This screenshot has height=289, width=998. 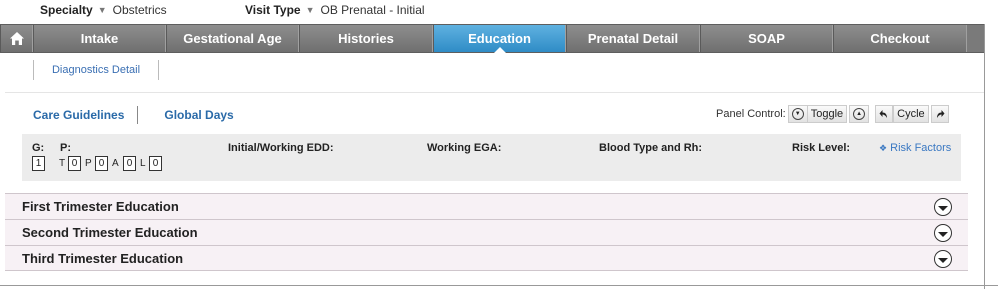 What do you see at coordinates (143, 163) in the screenshot?
I see `living-letter: L` at bounding box center [143, 163].